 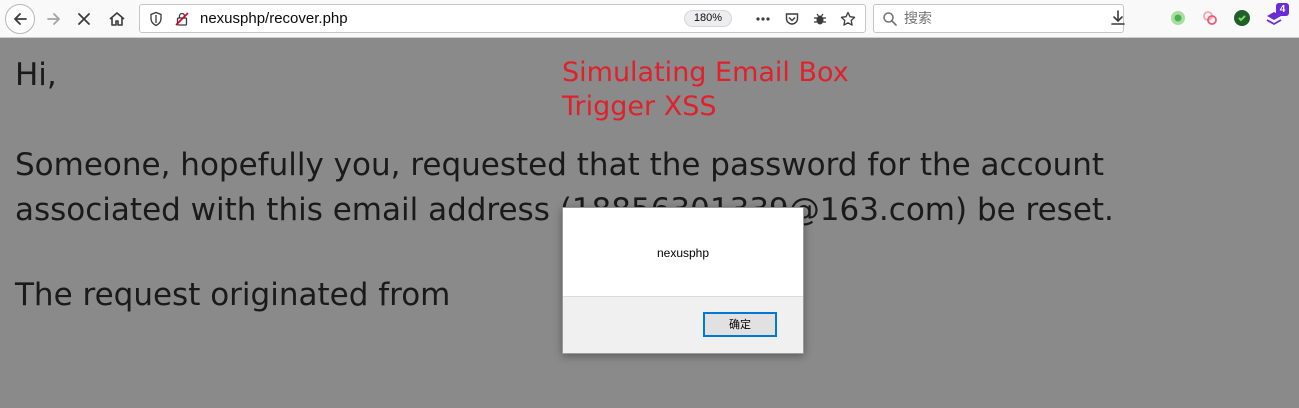 What do you see at coordinates (156, 21) in the screenshot?
I see `shield-icon` at bounding box center [156, 21].